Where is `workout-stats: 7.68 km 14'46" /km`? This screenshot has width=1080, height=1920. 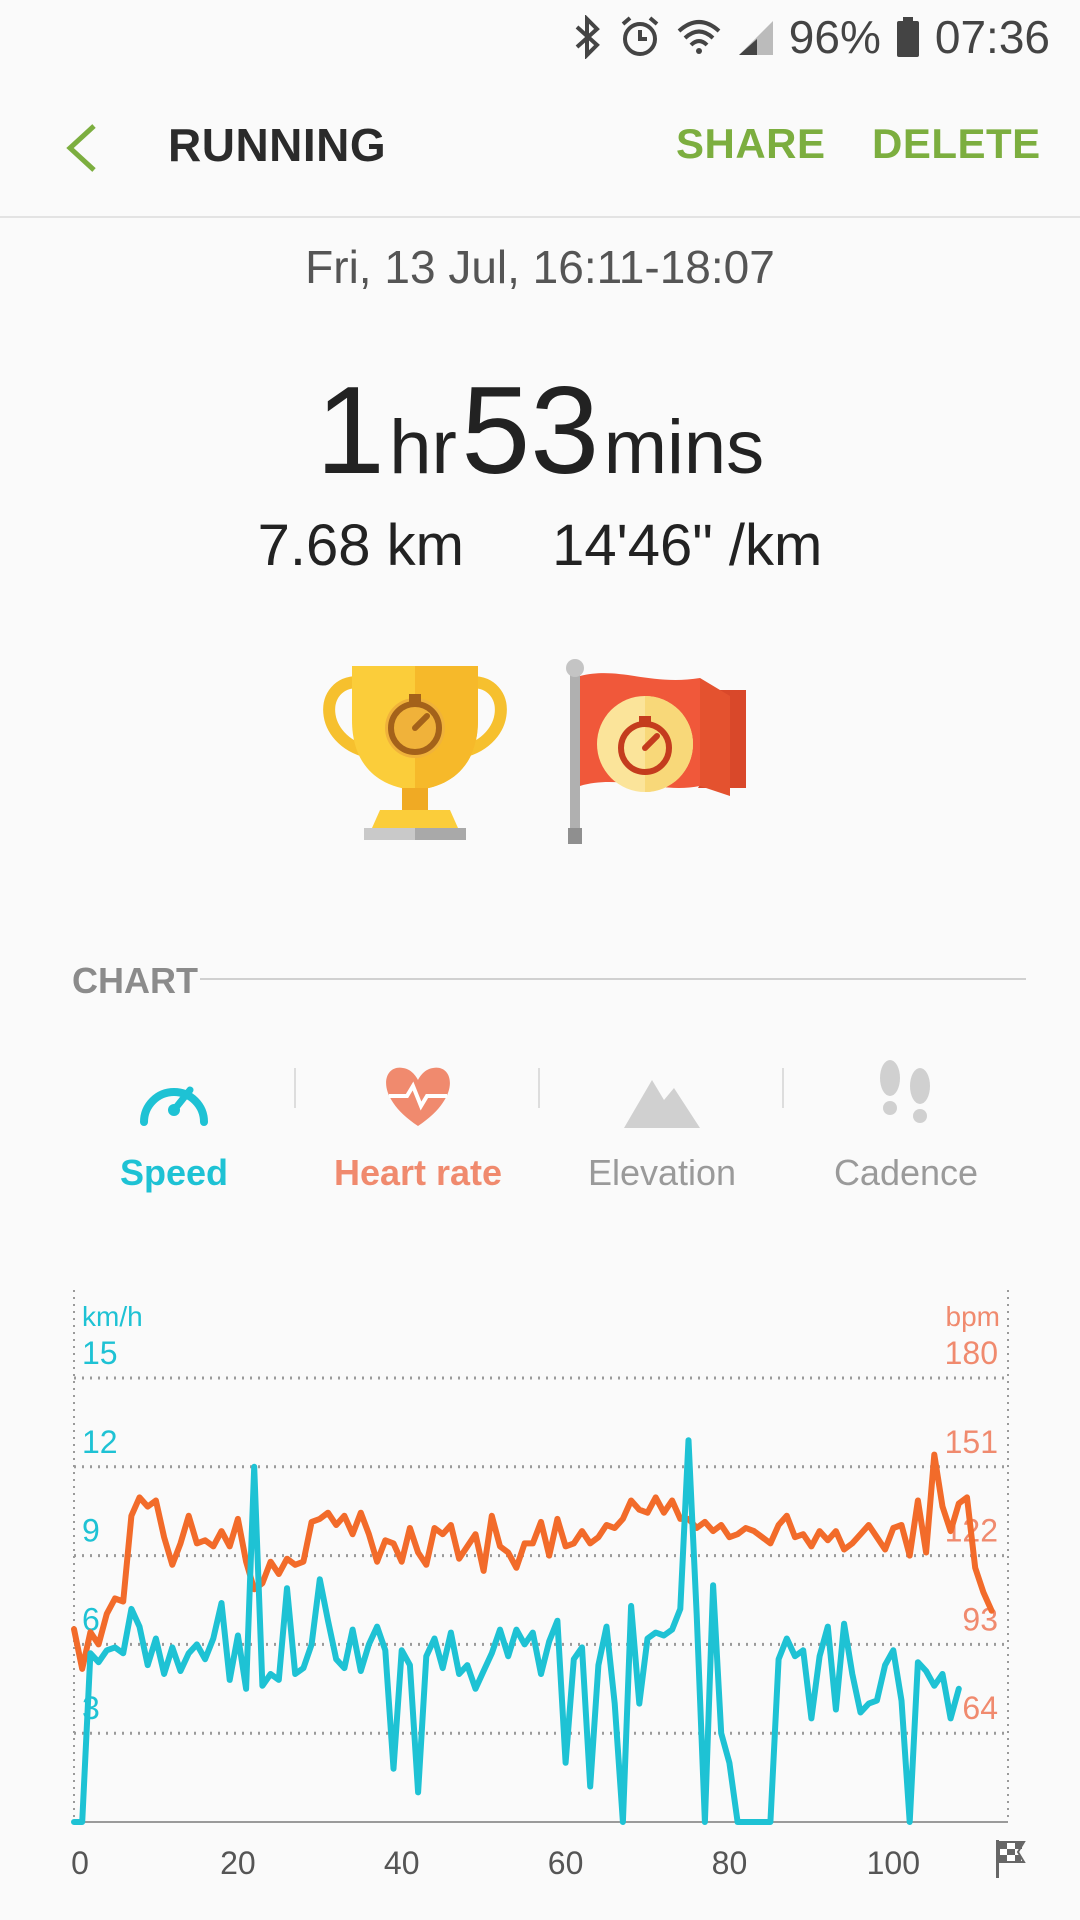
workout-stats: 7.68 km 14'46" /km is located at coordinates (540, 545).